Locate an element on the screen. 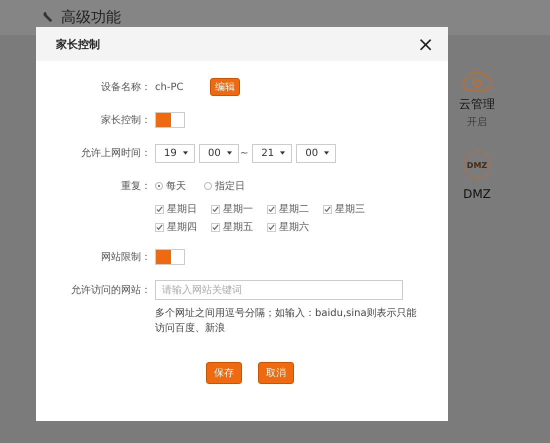 This screenshot has width=550, height=443. website-input-field: 请输入网站关键词 is located at coordinates (279, 290).